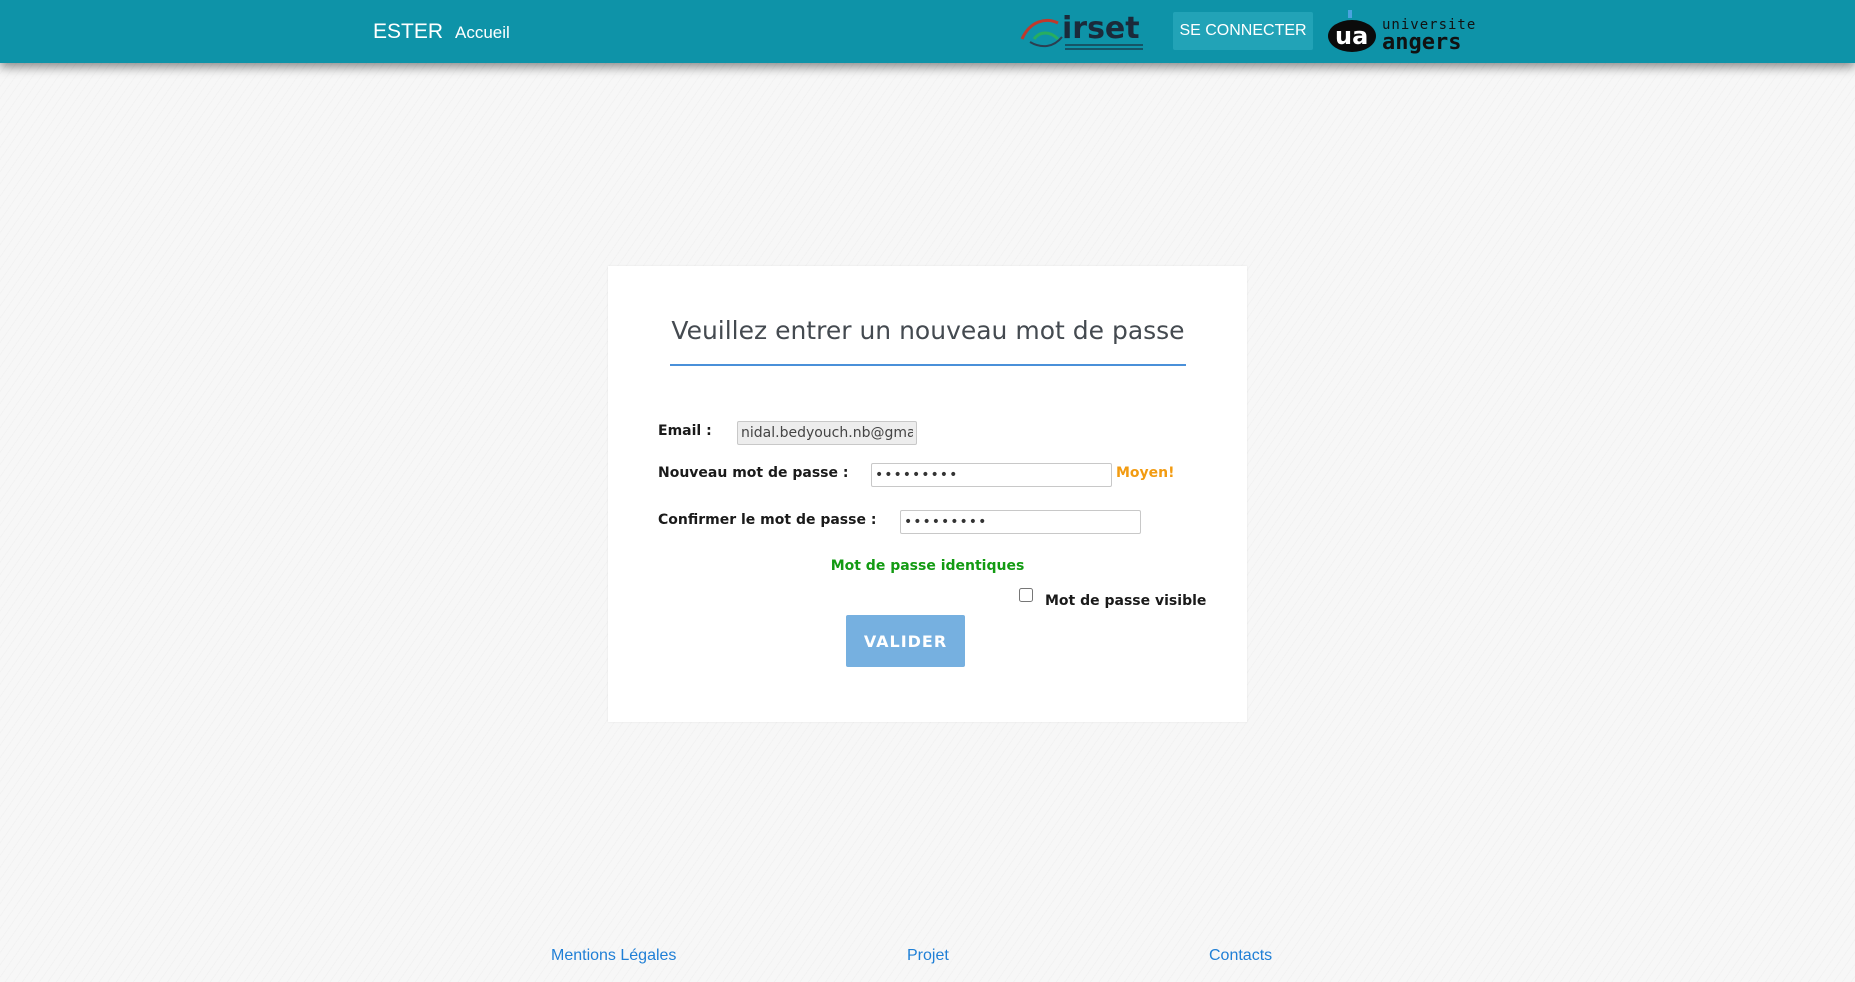 The image size is (1855, 982). I want to click on footer-link-project: Projet, so click(928, 956).